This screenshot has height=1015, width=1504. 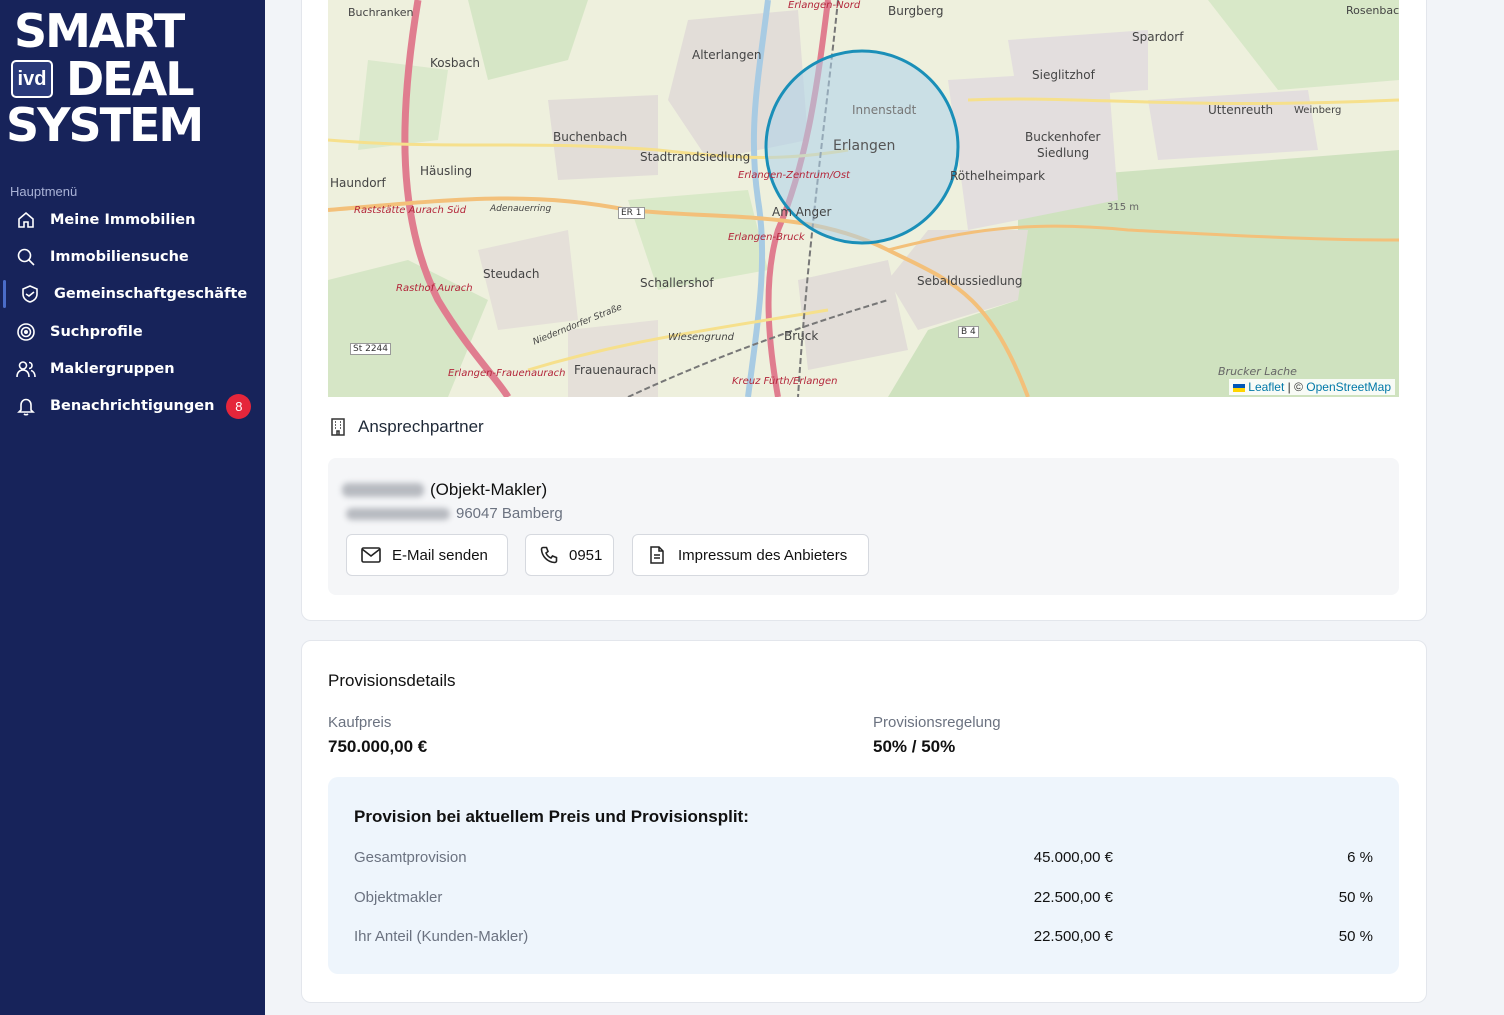 I want to click on commission-row-listing-agent: Objektmakler 22.500,00 € 50 %, so click(x=863, y=899).